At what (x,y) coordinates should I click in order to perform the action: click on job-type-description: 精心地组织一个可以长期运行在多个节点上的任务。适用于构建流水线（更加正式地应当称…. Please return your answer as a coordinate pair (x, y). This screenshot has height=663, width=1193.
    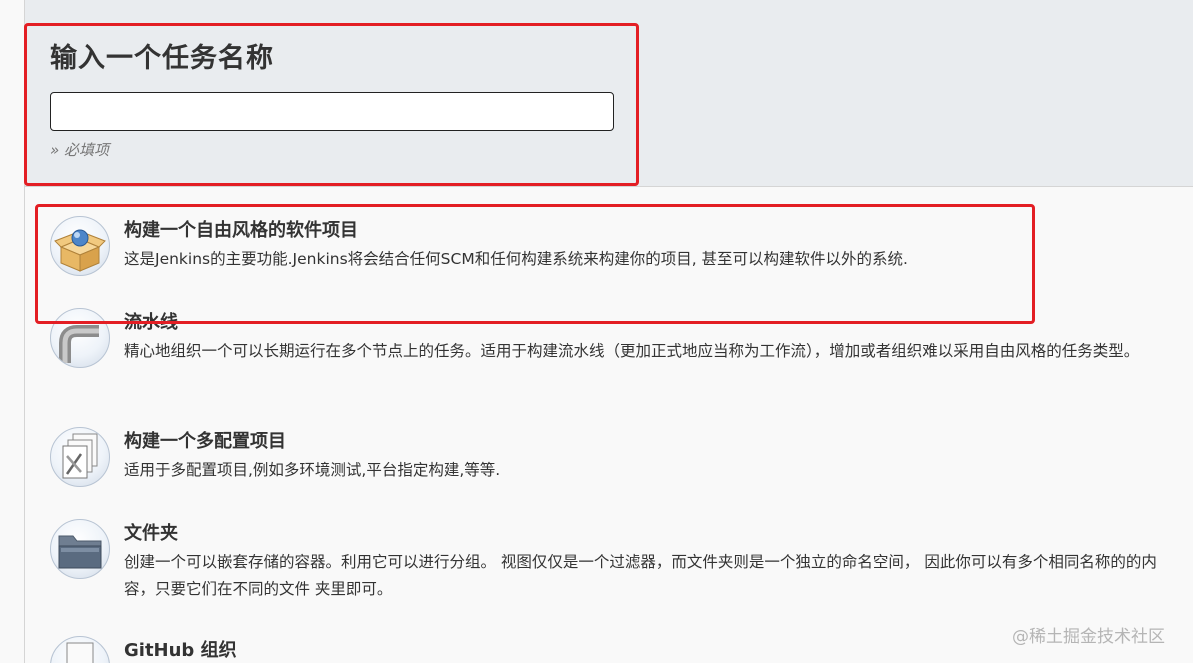
    Looking at the image, I should click on (632, 351).